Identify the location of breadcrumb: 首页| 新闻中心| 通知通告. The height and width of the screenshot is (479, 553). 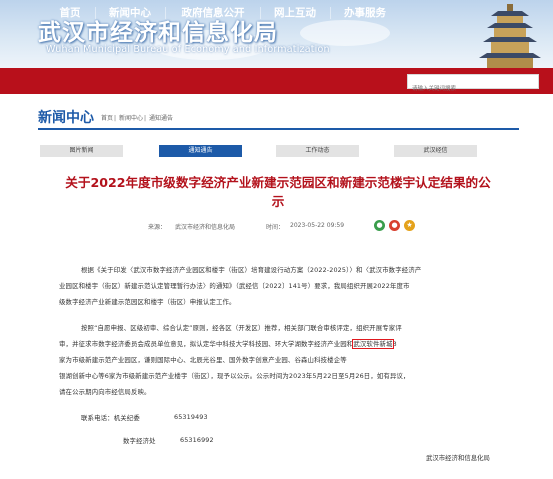
(137, 117).